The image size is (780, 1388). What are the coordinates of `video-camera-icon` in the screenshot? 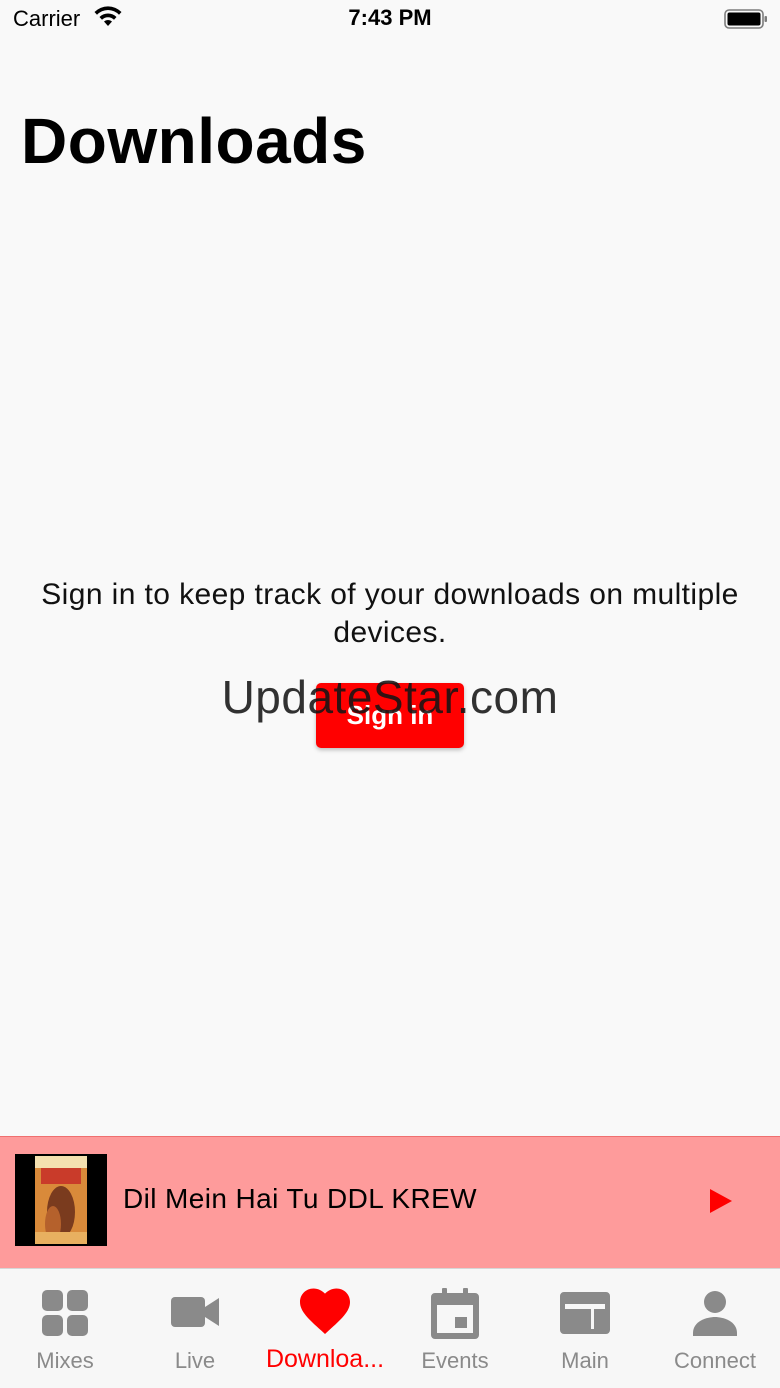 It's located at (195, 1312).